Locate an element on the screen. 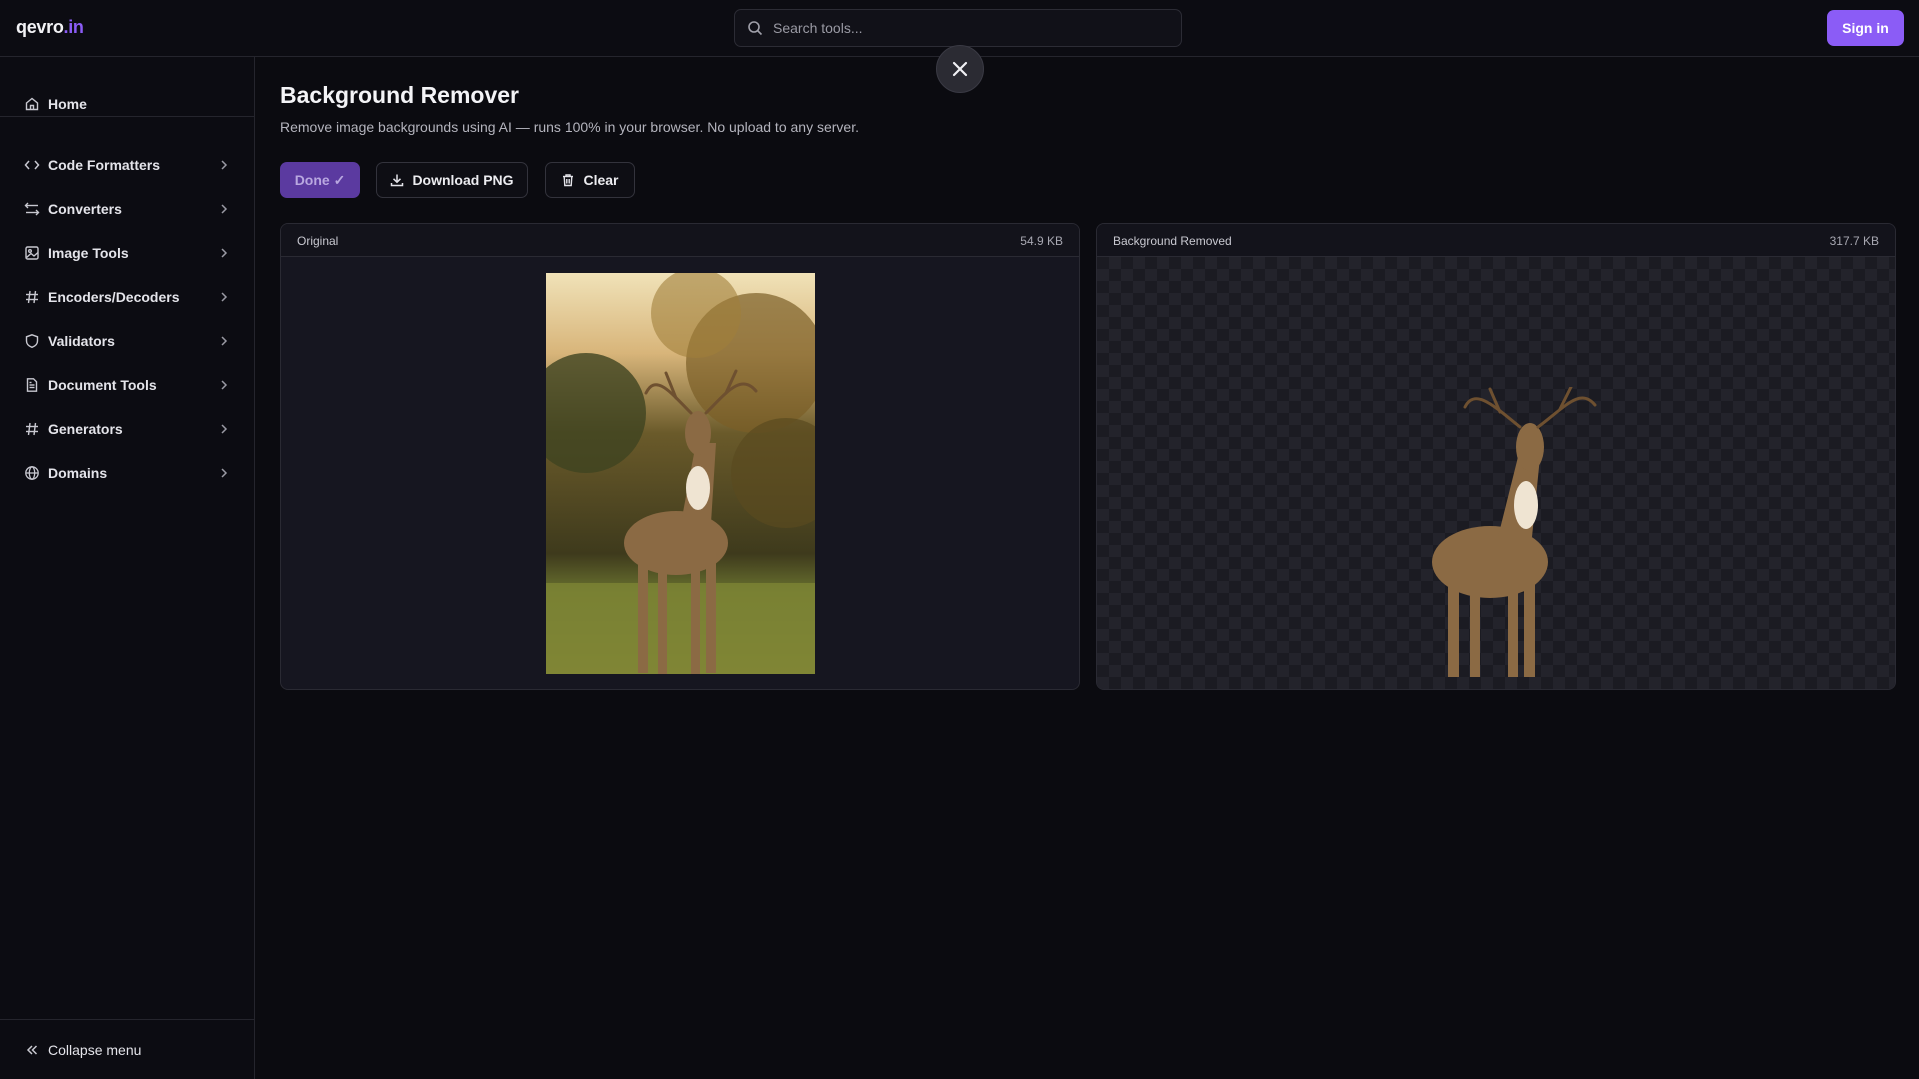  sidebar-item-label: Document Tools is located at coordinates (102, 385).